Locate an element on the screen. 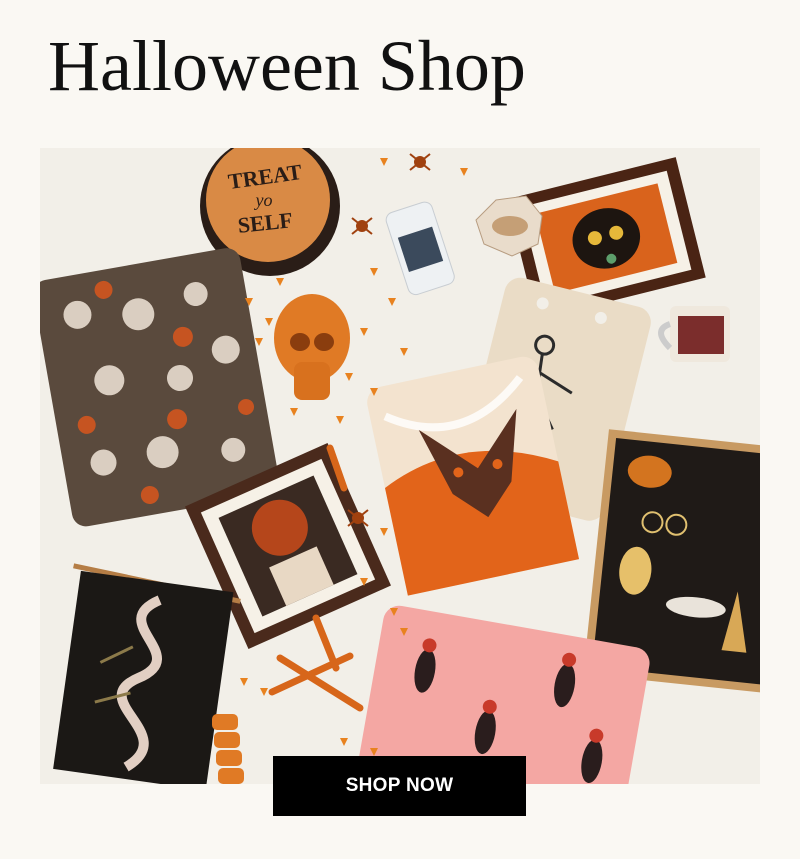 The image size is (800, 859). shop-now-button: SHOP NOW is located at coordinates (399, 786).